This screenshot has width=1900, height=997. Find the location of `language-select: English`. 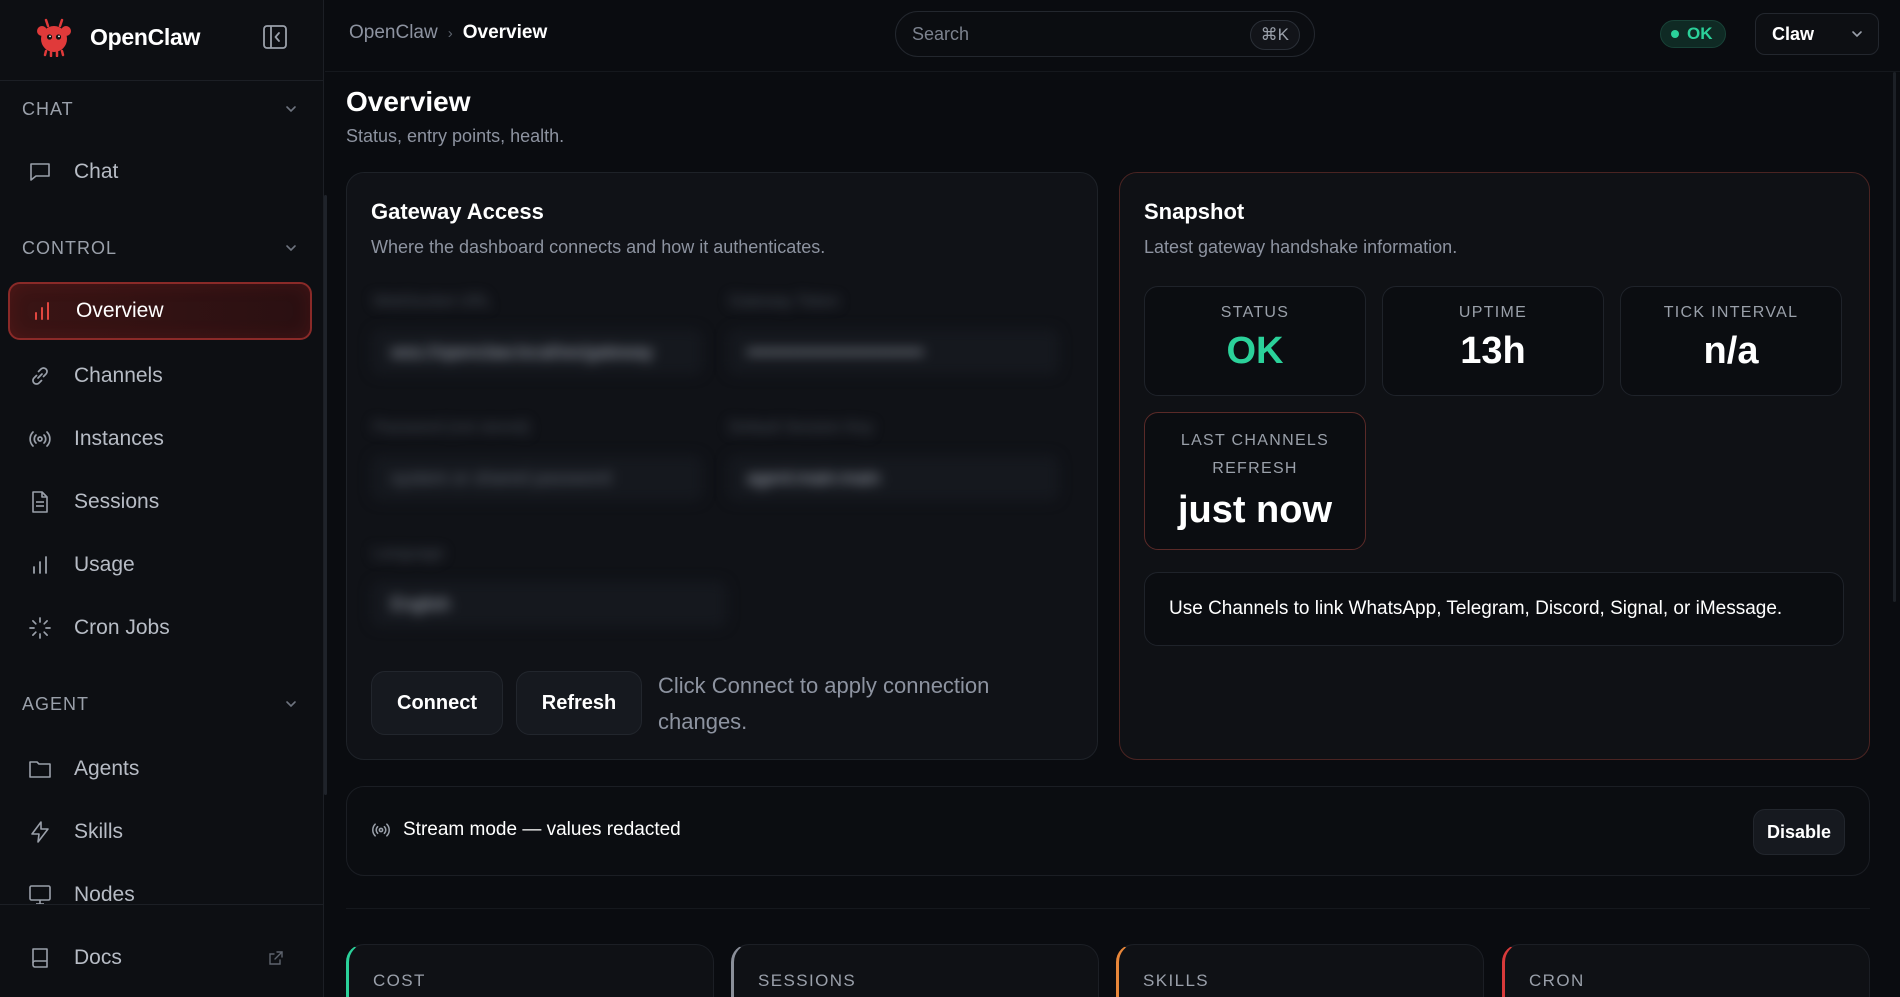

language-select: English is located at coordinates (549, 604).